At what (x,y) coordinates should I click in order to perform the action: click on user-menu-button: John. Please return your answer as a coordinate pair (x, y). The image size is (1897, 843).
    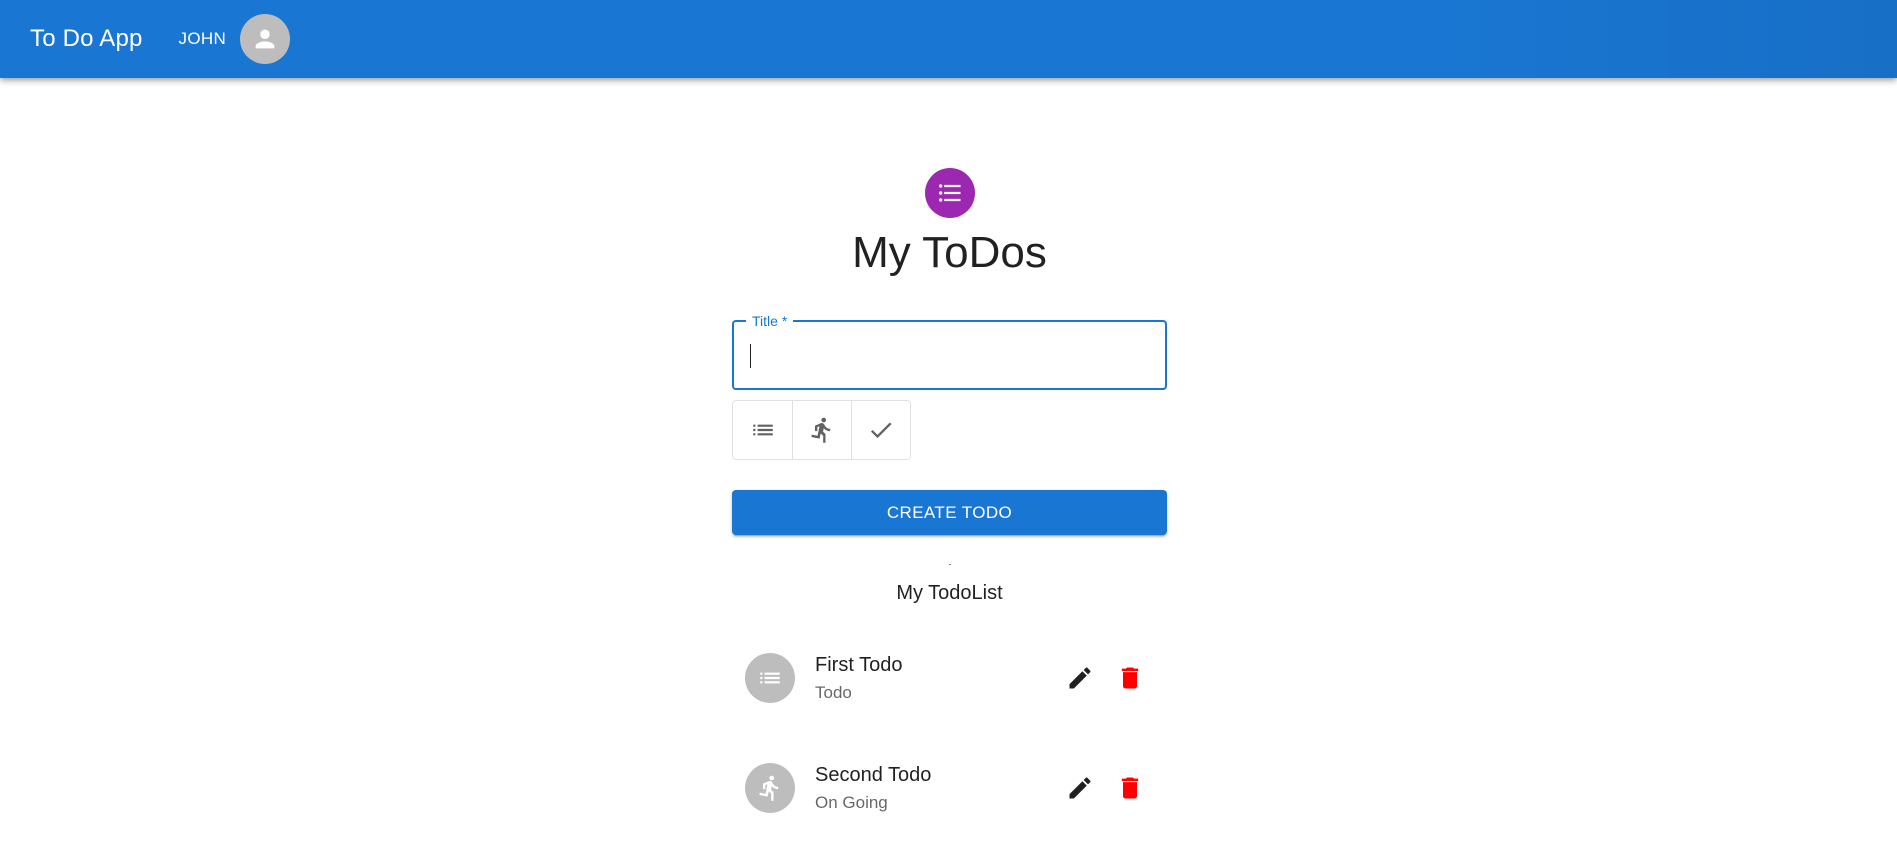
    Looking at the image, I should click on (234, 39).